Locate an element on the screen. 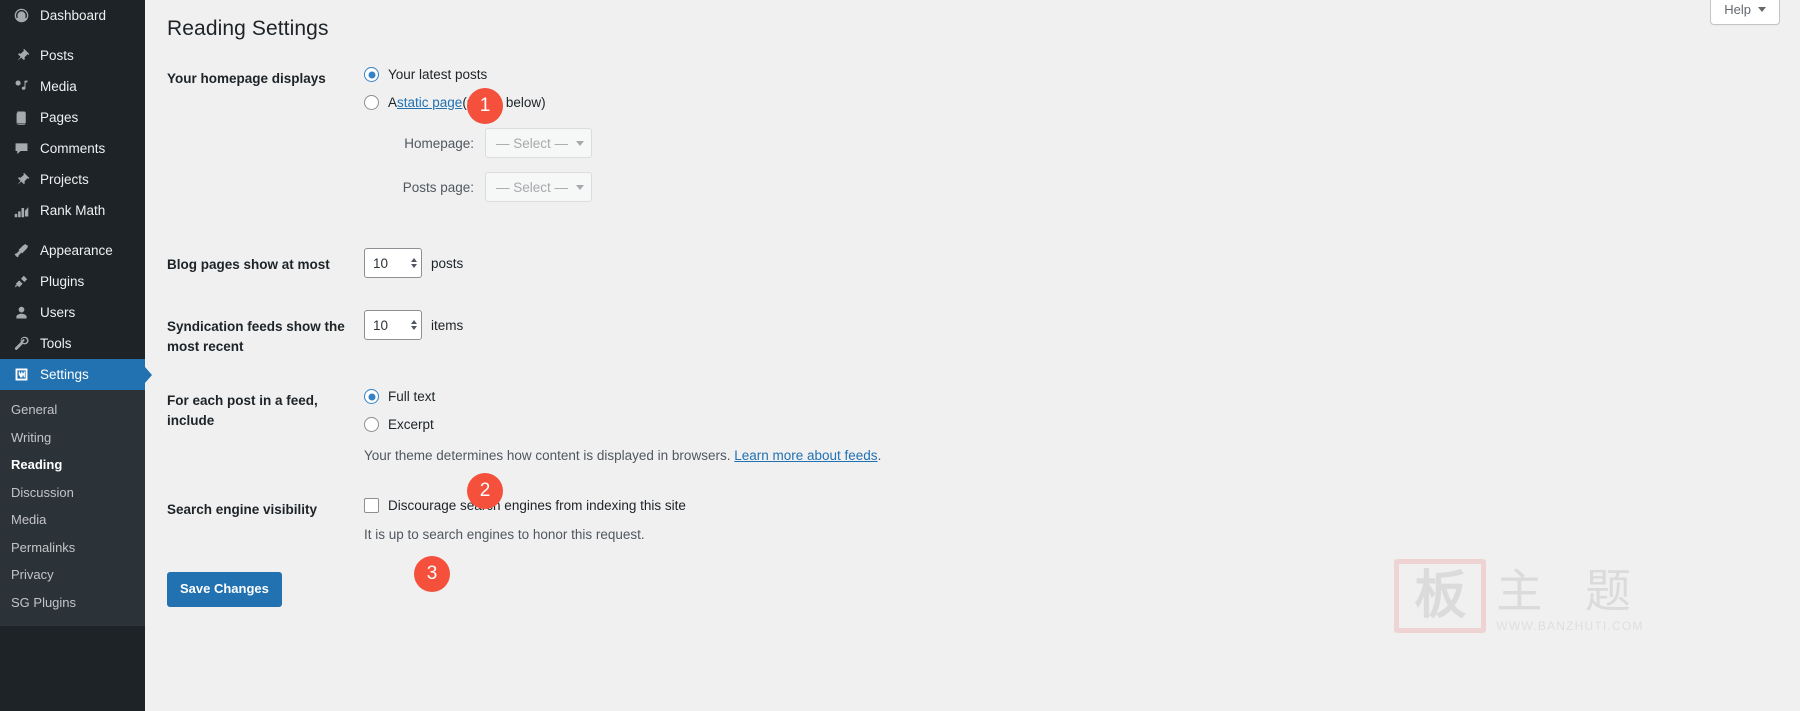 This screenshot has height=711, width=1800. page-title: Reading Settings is located at coordinates (248, 28).